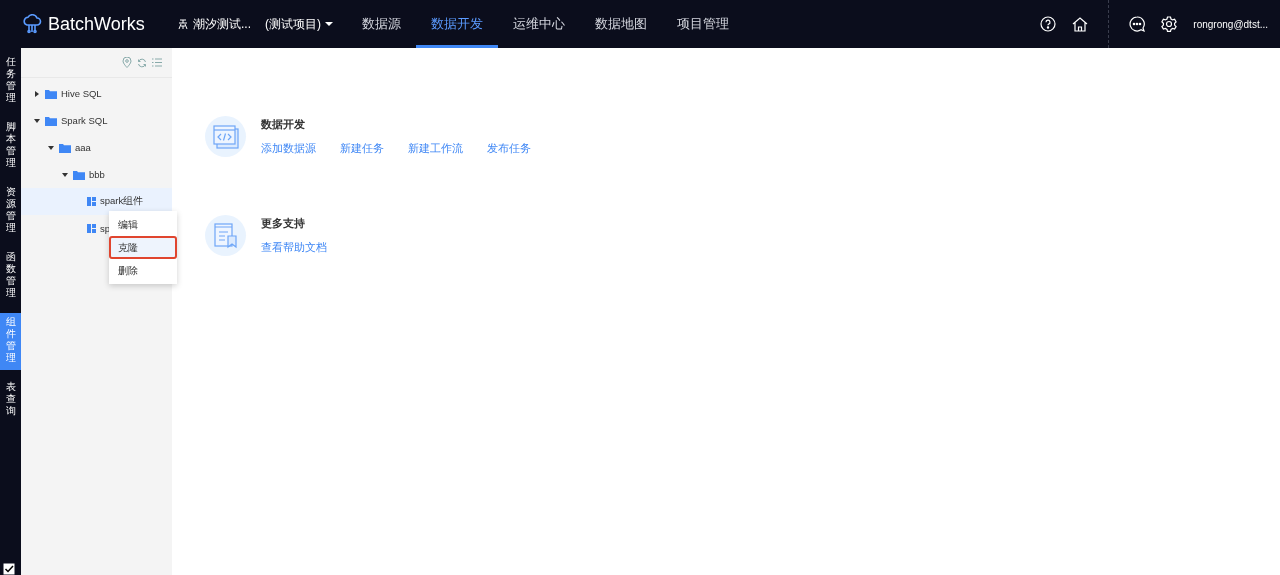 Image resolution: width=1280 pixels, height=575 pixels. Describe the element at coordinates (10, 211) in the screenshot. I see `side-nav-item: 资源管理` at that location.